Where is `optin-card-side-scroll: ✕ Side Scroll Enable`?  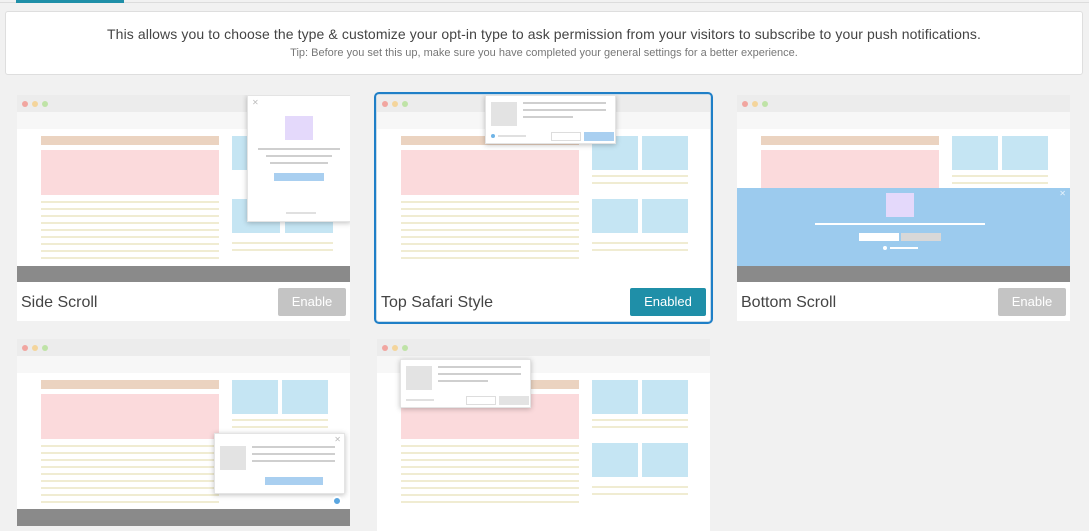 optin-card-side-scroll: ✕ Side Scroll Enable is located at coordinates (183, 208).